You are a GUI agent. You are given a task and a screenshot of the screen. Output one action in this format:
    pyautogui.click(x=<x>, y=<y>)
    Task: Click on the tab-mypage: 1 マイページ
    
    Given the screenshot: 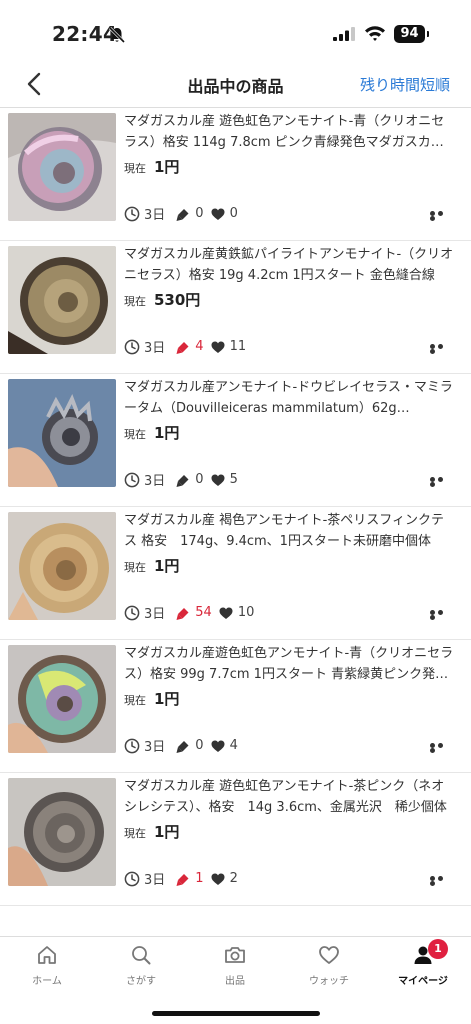 What is the action you would take?
    pyautogui.click(x=423, y=966)
    